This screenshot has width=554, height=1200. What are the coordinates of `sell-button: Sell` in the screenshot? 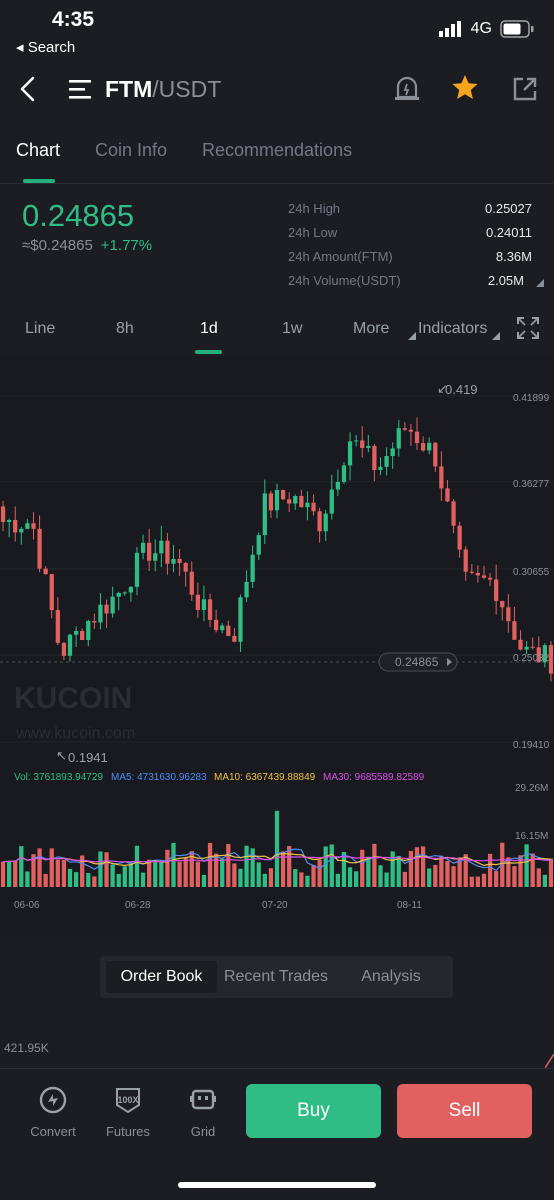 It's located at (464, 1111).